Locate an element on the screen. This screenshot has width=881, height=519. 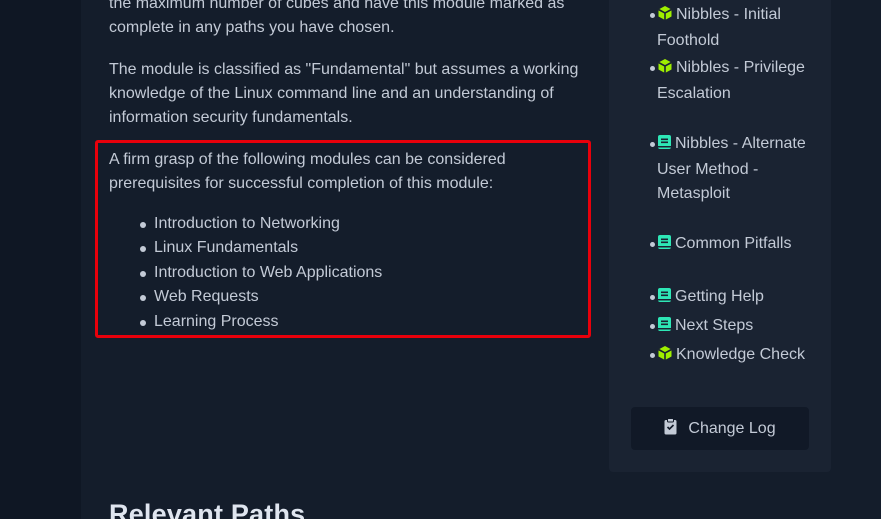
toc-item-knowledge-check: Knowledge Check is located at coordinates (733, 356).